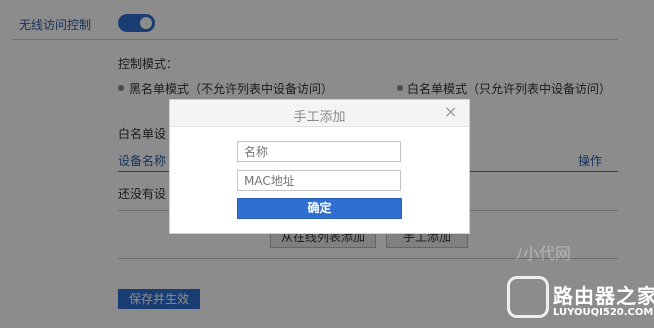 The width and height of the screenshot is (654, 328). I want to click on mac-address-input, so click(319, 180).